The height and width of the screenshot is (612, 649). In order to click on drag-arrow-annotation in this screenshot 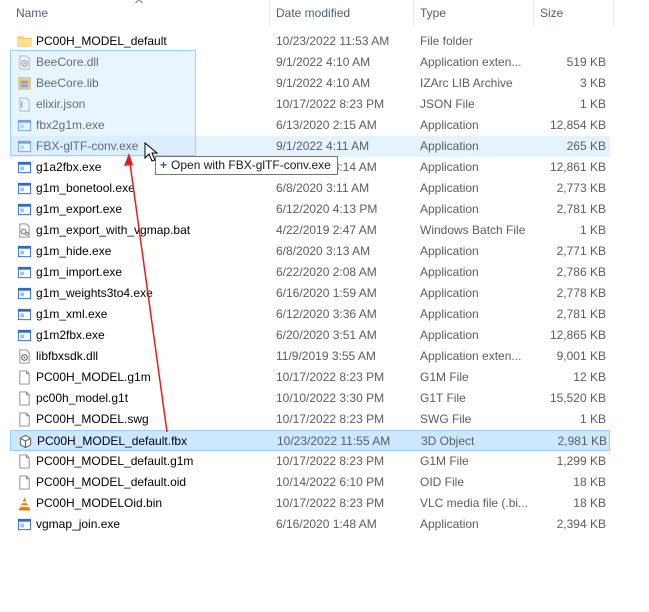, I will do `click(146, 293)`.